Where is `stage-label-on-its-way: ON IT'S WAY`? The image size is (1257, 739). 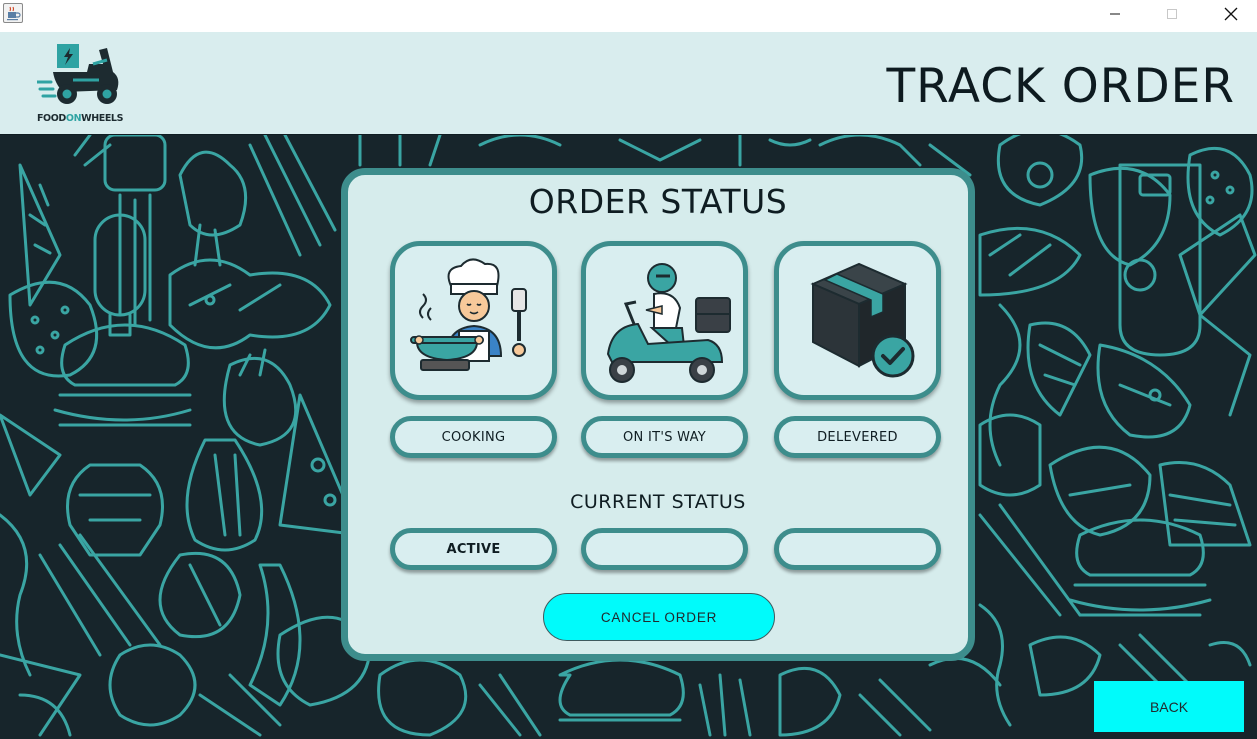
stage-label-on-its-way: ON IT'S WAY is located at coordinates (664, 437).